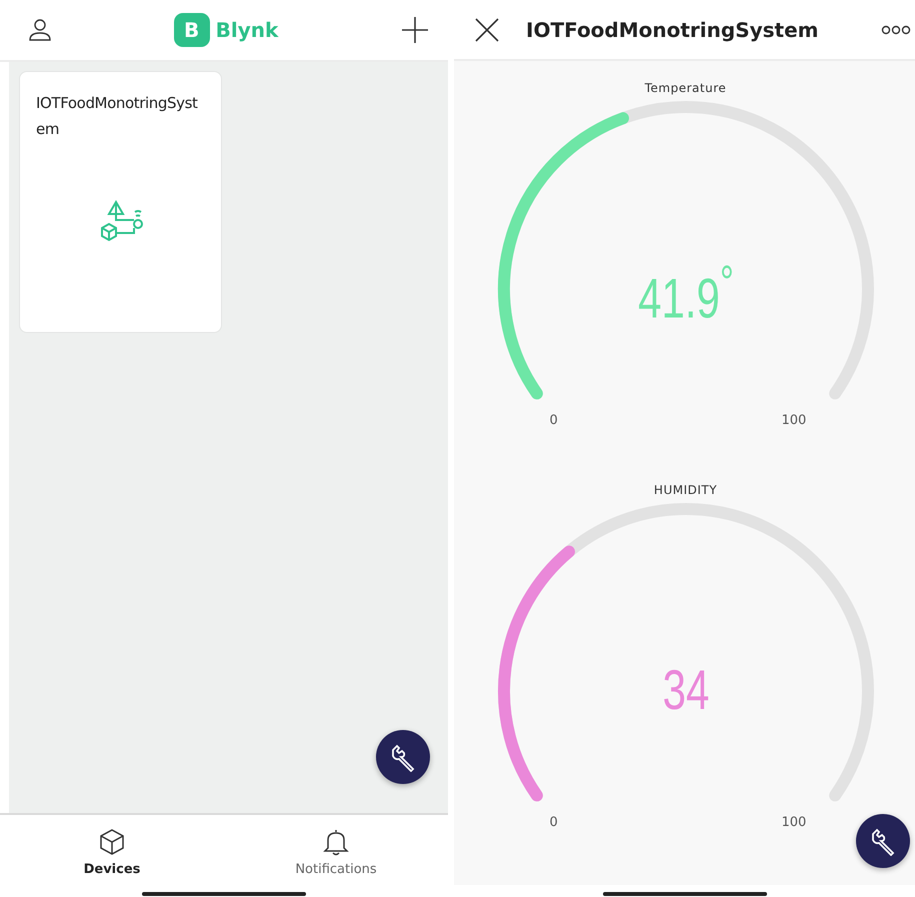 The image size is (915, 897). What do you see at coordinates (336, 842) in the screenshot?
I see `bell-icon` at bounding box center [336, 842].